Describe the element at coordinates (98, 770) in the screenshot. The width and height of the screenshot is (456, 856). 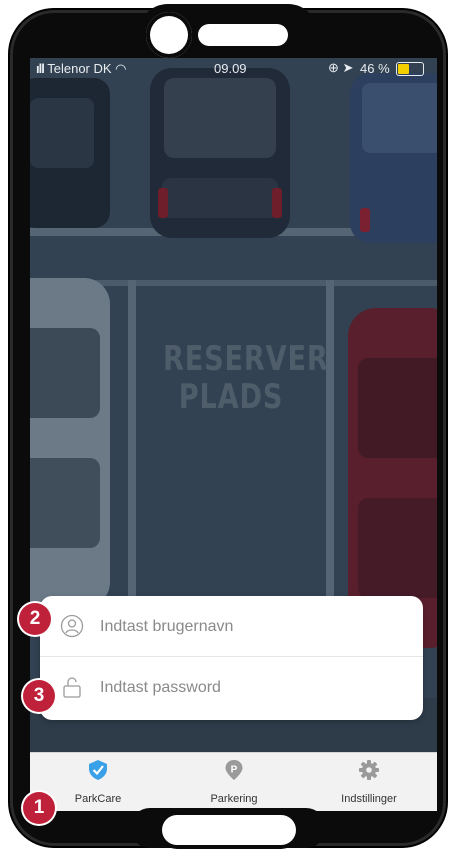
I see `shield-check-icon` at that location.